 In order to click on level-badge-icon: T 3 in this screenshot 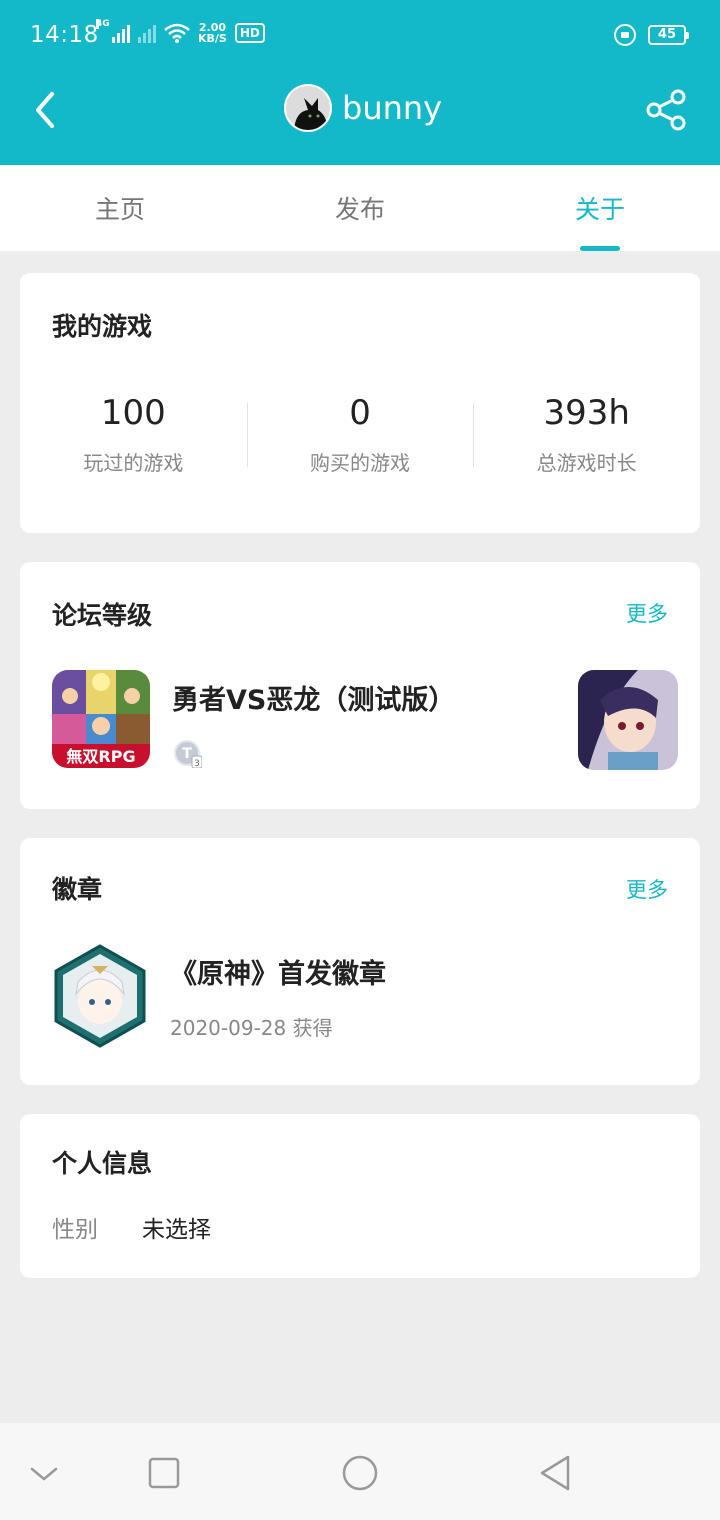, I will do `click(188, 754)`.